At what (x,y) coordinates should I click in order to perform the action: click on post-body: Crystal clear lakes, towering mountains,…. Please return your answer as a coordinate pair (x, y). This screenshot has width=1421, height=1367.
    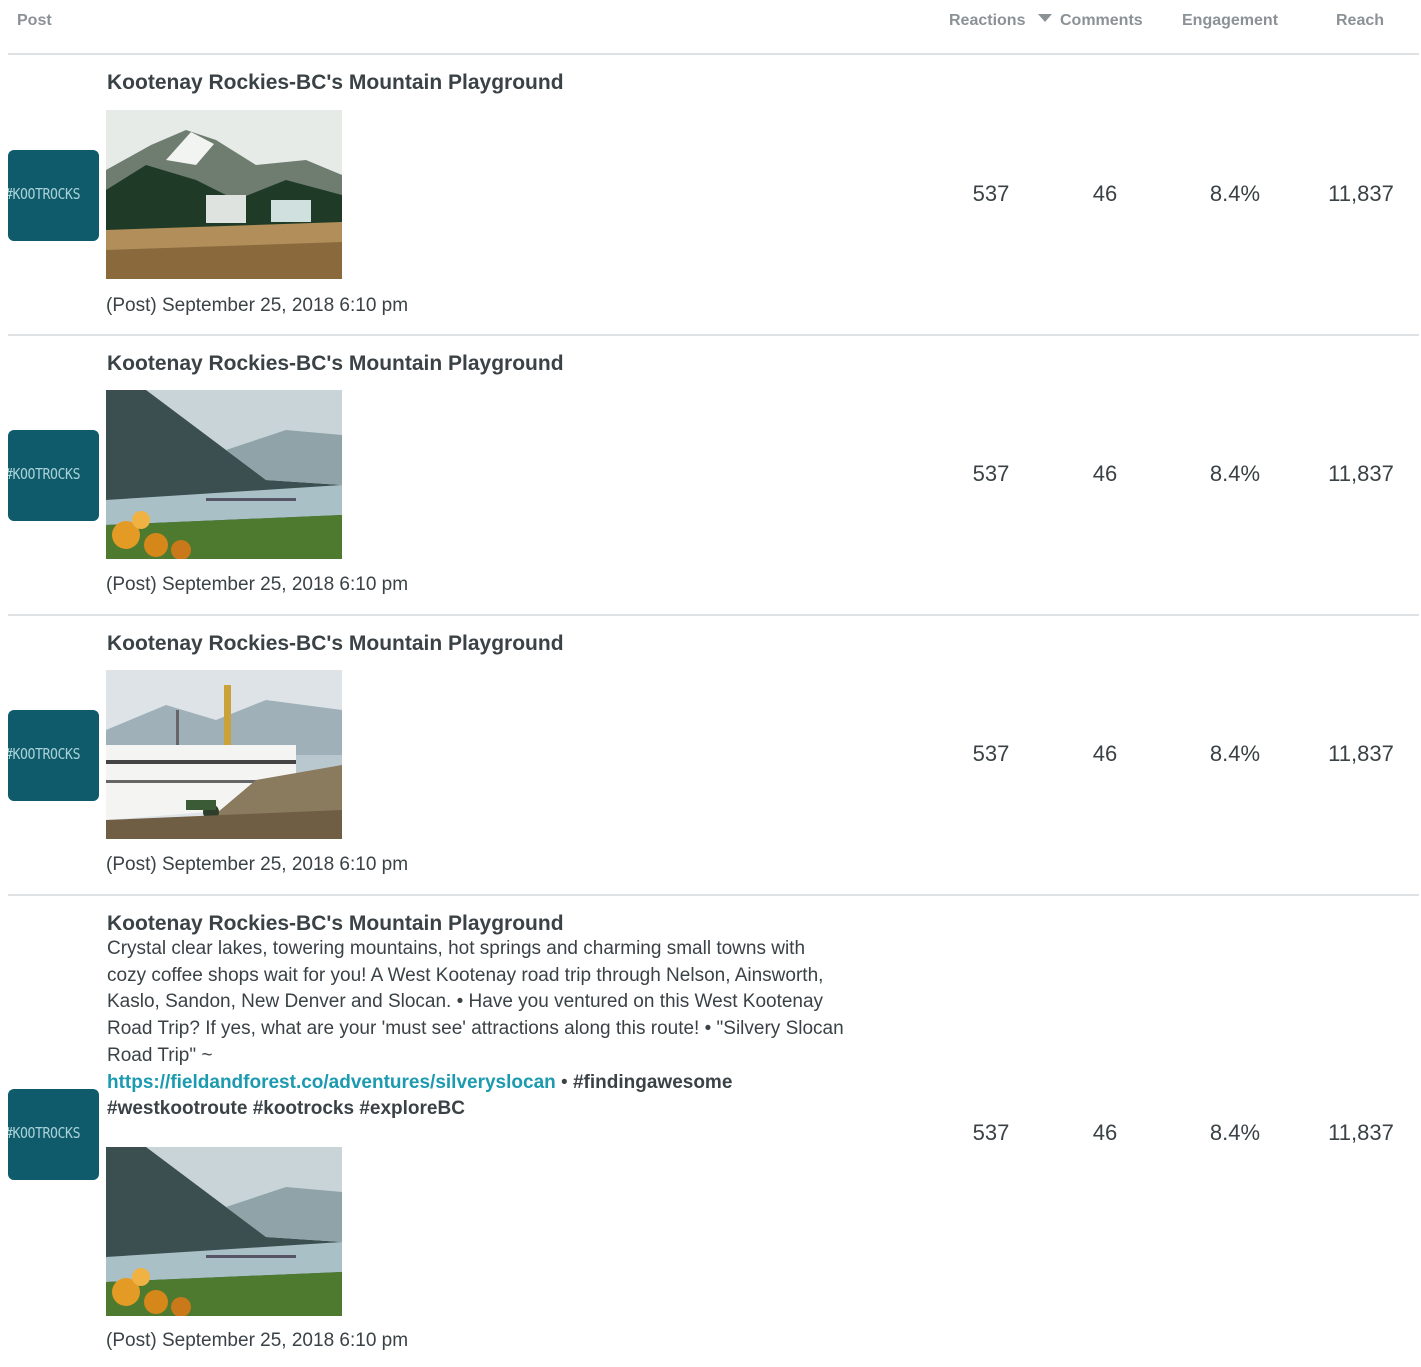
    Looking at the image, I should click on (477, 1029).